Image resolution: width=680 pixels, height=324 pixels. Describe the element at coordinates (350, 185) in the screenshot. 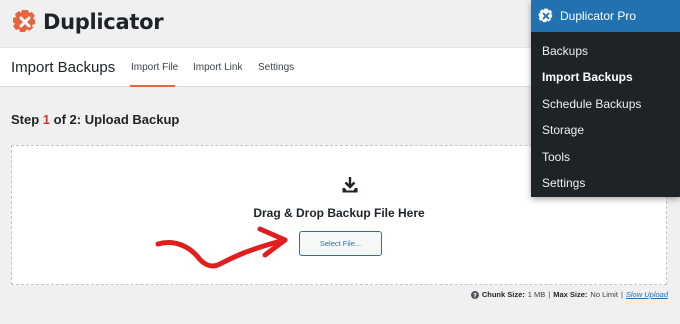

I see `download-icon` at that location.